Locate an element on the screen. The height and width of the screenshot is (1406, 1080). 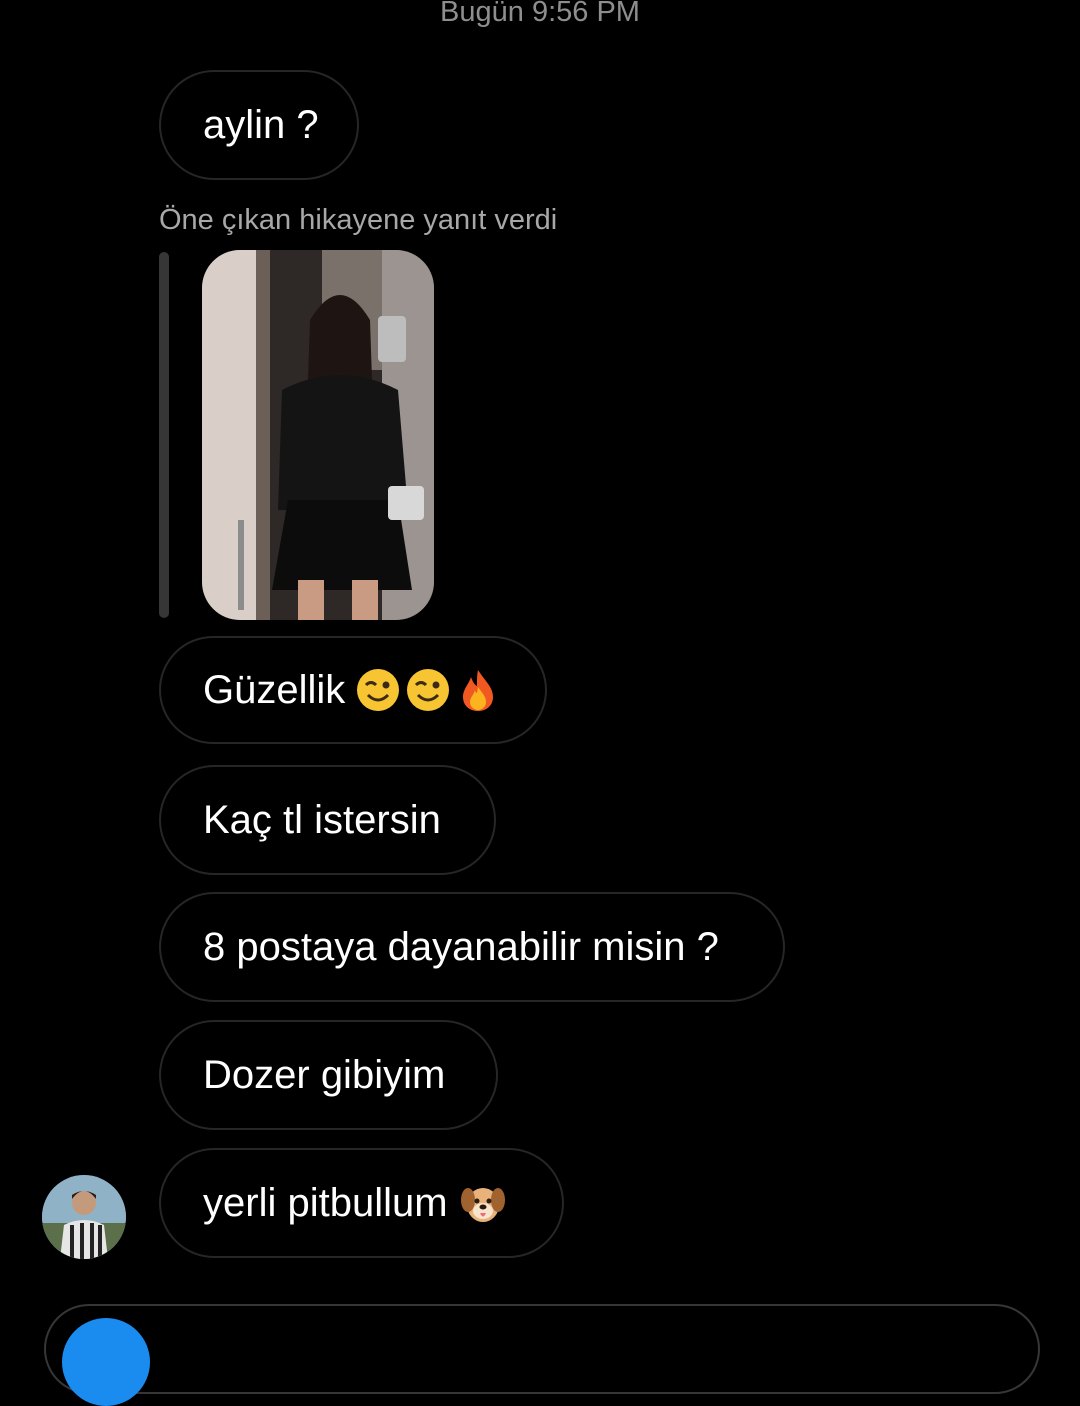
camera-icon is located at coordinates (106, 1362).